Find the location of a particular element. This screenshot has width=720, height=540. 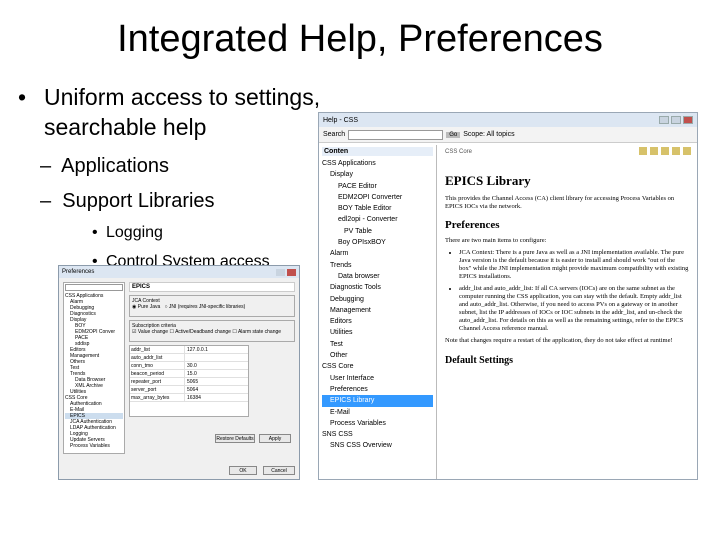

help-window-title: Help - CSS is located at coordinates (341, 120).